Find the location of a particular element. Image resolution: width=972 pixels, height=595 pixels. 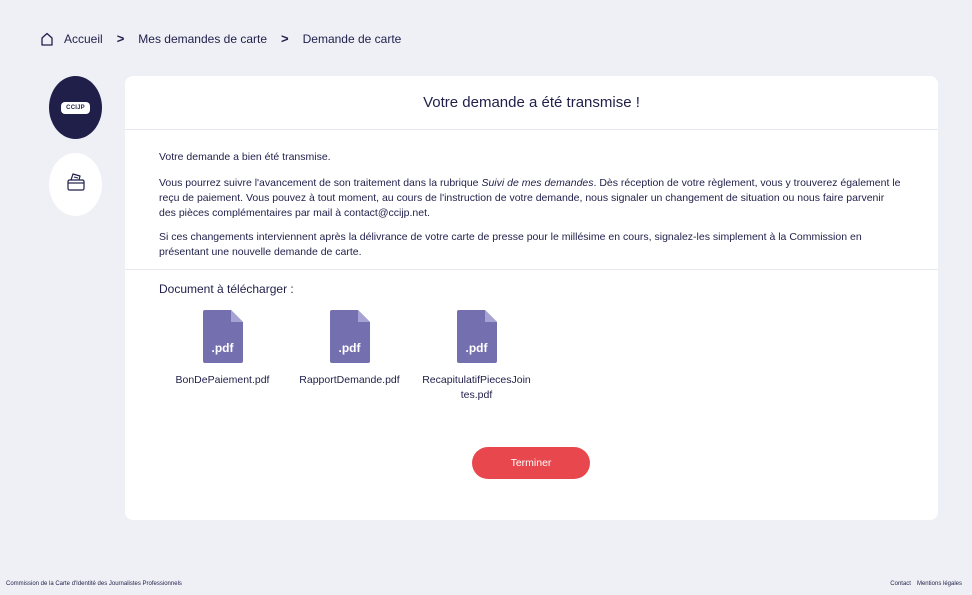

breadcrumb-my-requests: Mes demandes de carte is located at coordinates (202, 39).